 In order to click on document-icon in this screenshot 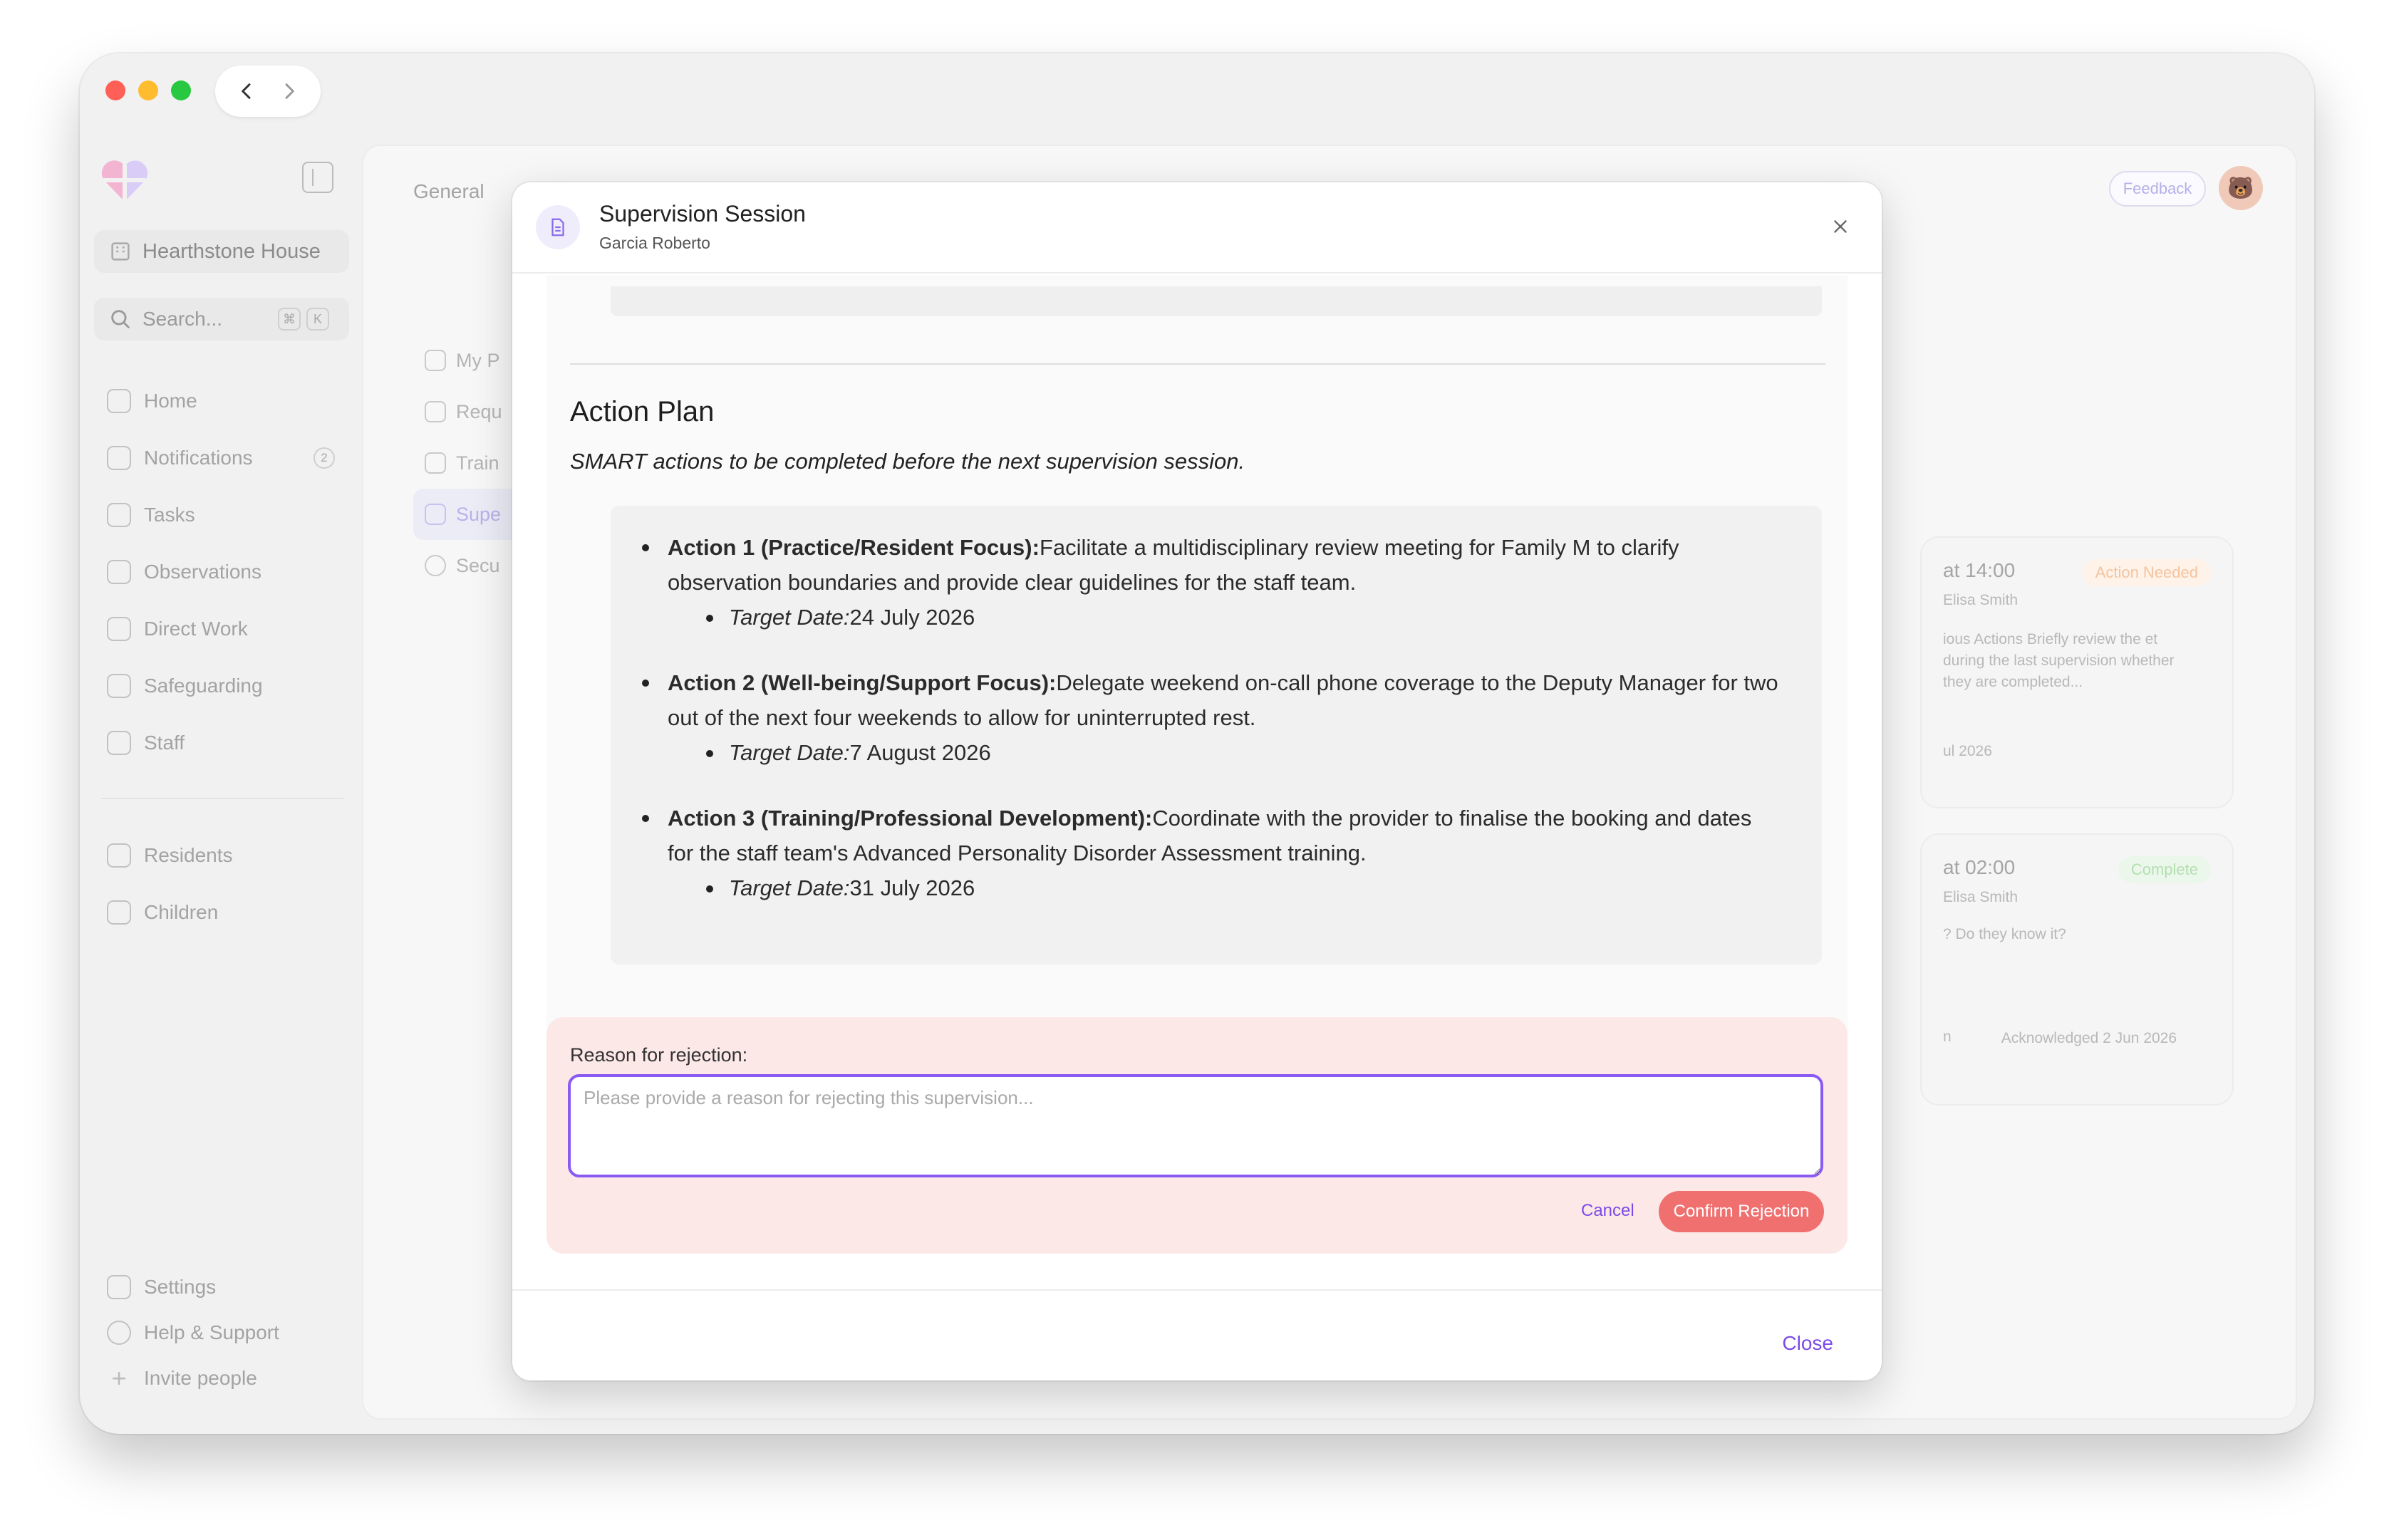, I will do `click(558, 227)`.